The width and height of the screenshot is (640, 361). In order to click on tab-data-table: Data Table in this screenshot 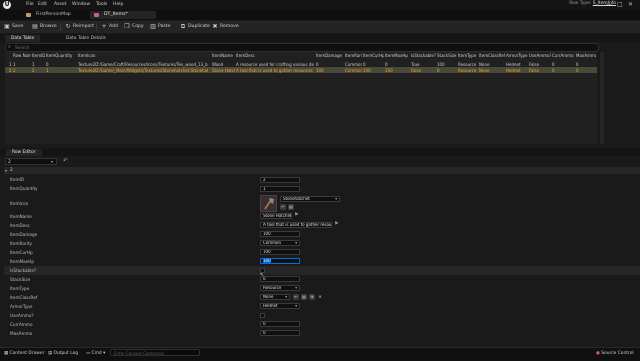, I will do `click(23, 38)`.